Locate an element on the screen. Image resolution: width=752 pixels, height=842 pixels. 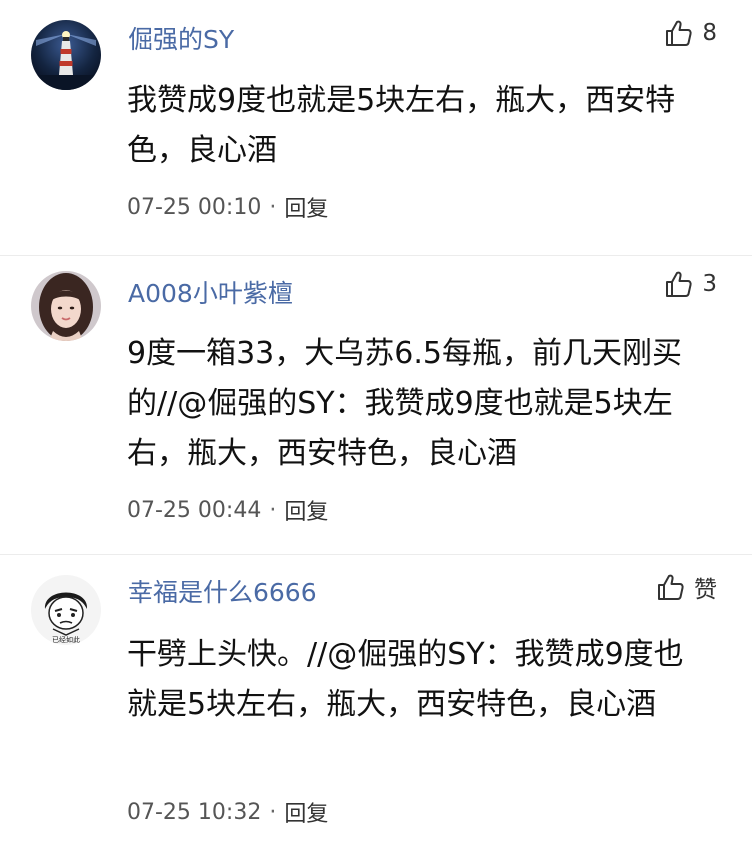
comment-text: 干劈上头快。//@倔强的SY：我赞成9度也就是5块左右，瓶大，西安特色，良心酒 is located at coordinates (405, 679).